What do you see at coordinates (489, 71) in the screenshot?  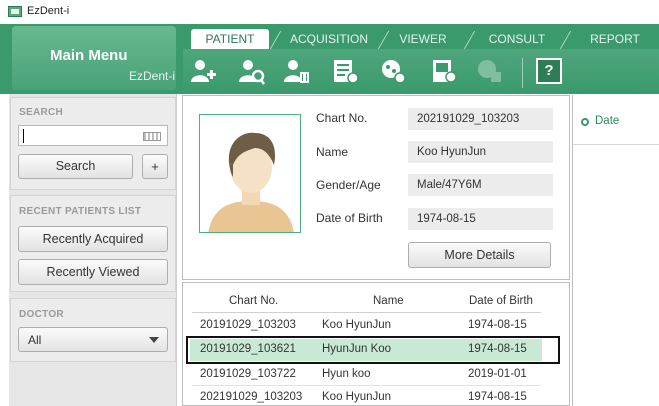 I see `disabled-tool-icon` at bounding box center [489, 71].